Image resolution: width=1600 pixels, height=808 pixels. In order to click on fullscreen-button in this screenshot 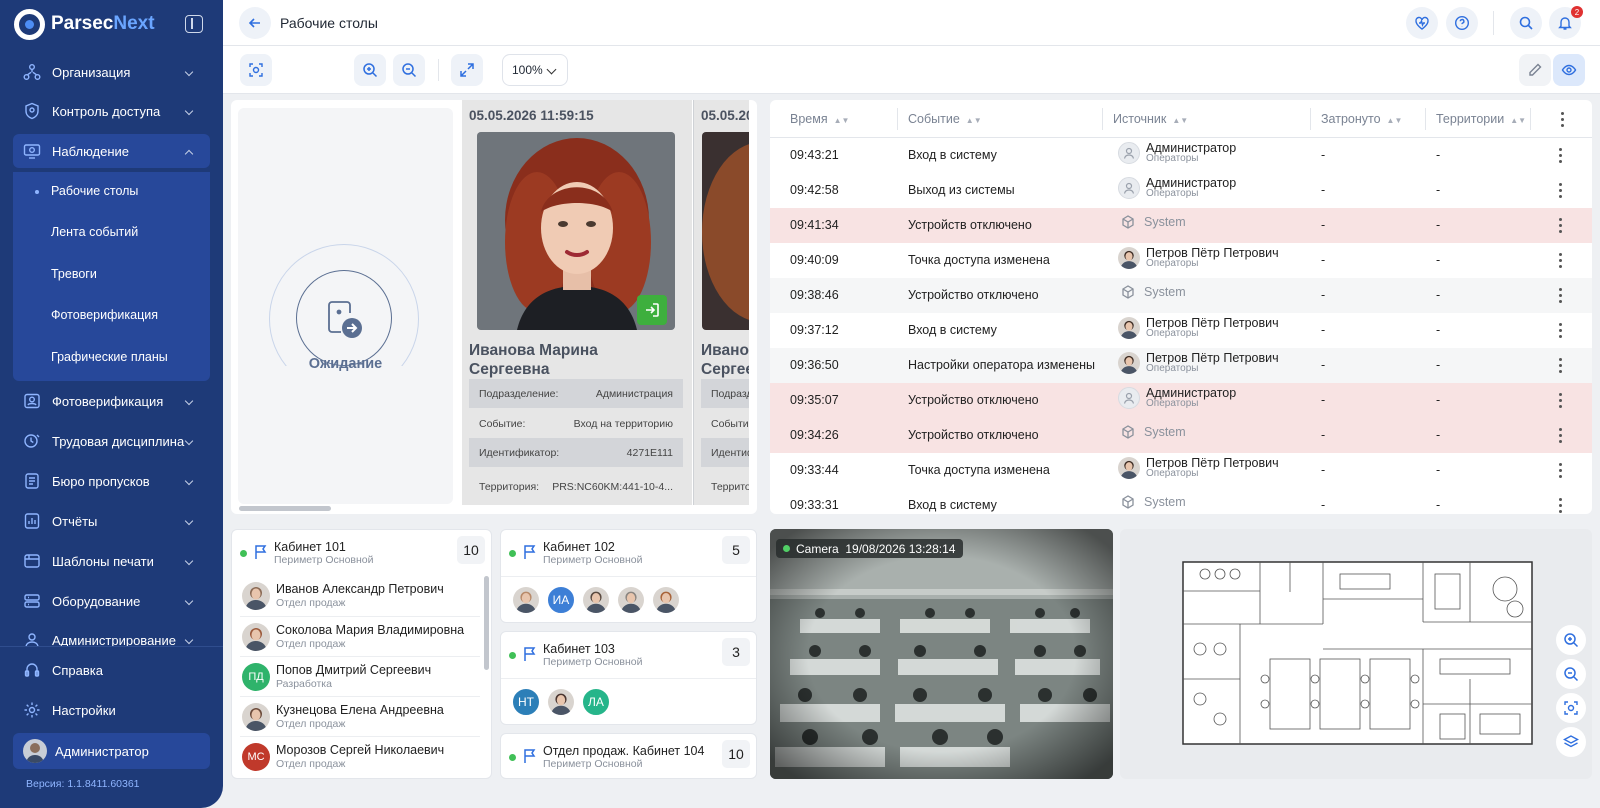, I will do `click(467, 70)`.